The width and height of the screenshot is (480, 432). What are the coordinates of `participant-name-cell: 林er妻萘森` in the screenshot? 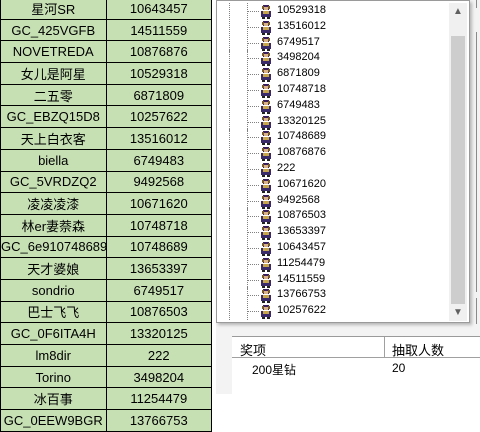 It's located at (53, 225).